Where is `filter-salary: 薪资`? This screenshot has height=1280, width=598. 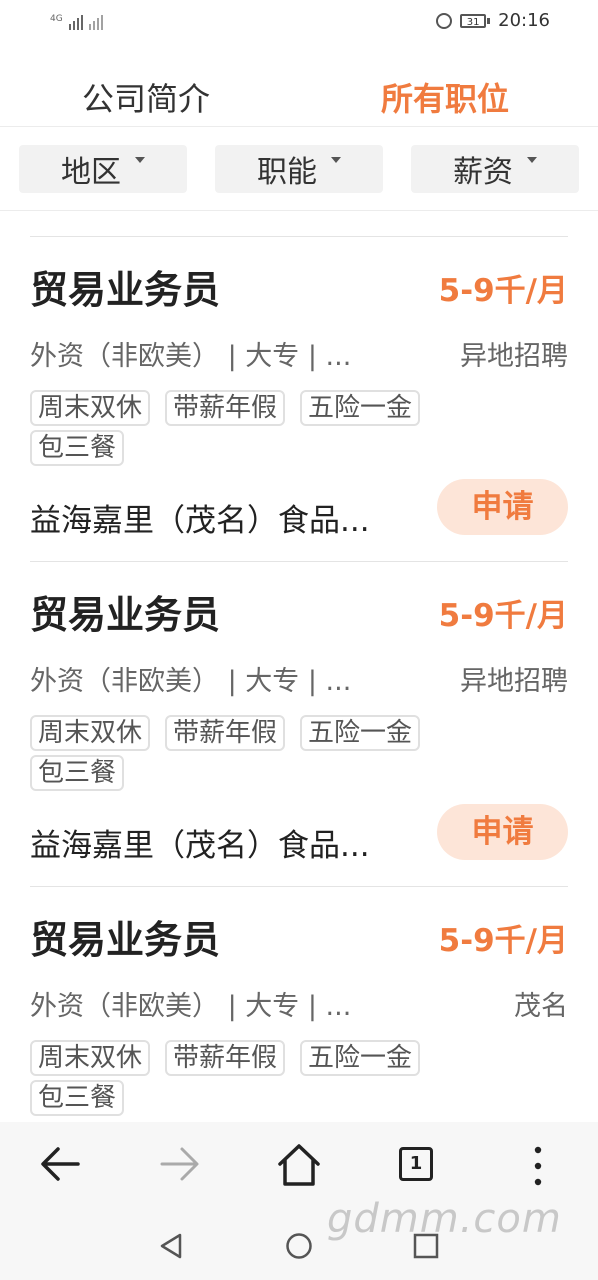
filter-salary: 薪资 is located at coordinates (495, 169).